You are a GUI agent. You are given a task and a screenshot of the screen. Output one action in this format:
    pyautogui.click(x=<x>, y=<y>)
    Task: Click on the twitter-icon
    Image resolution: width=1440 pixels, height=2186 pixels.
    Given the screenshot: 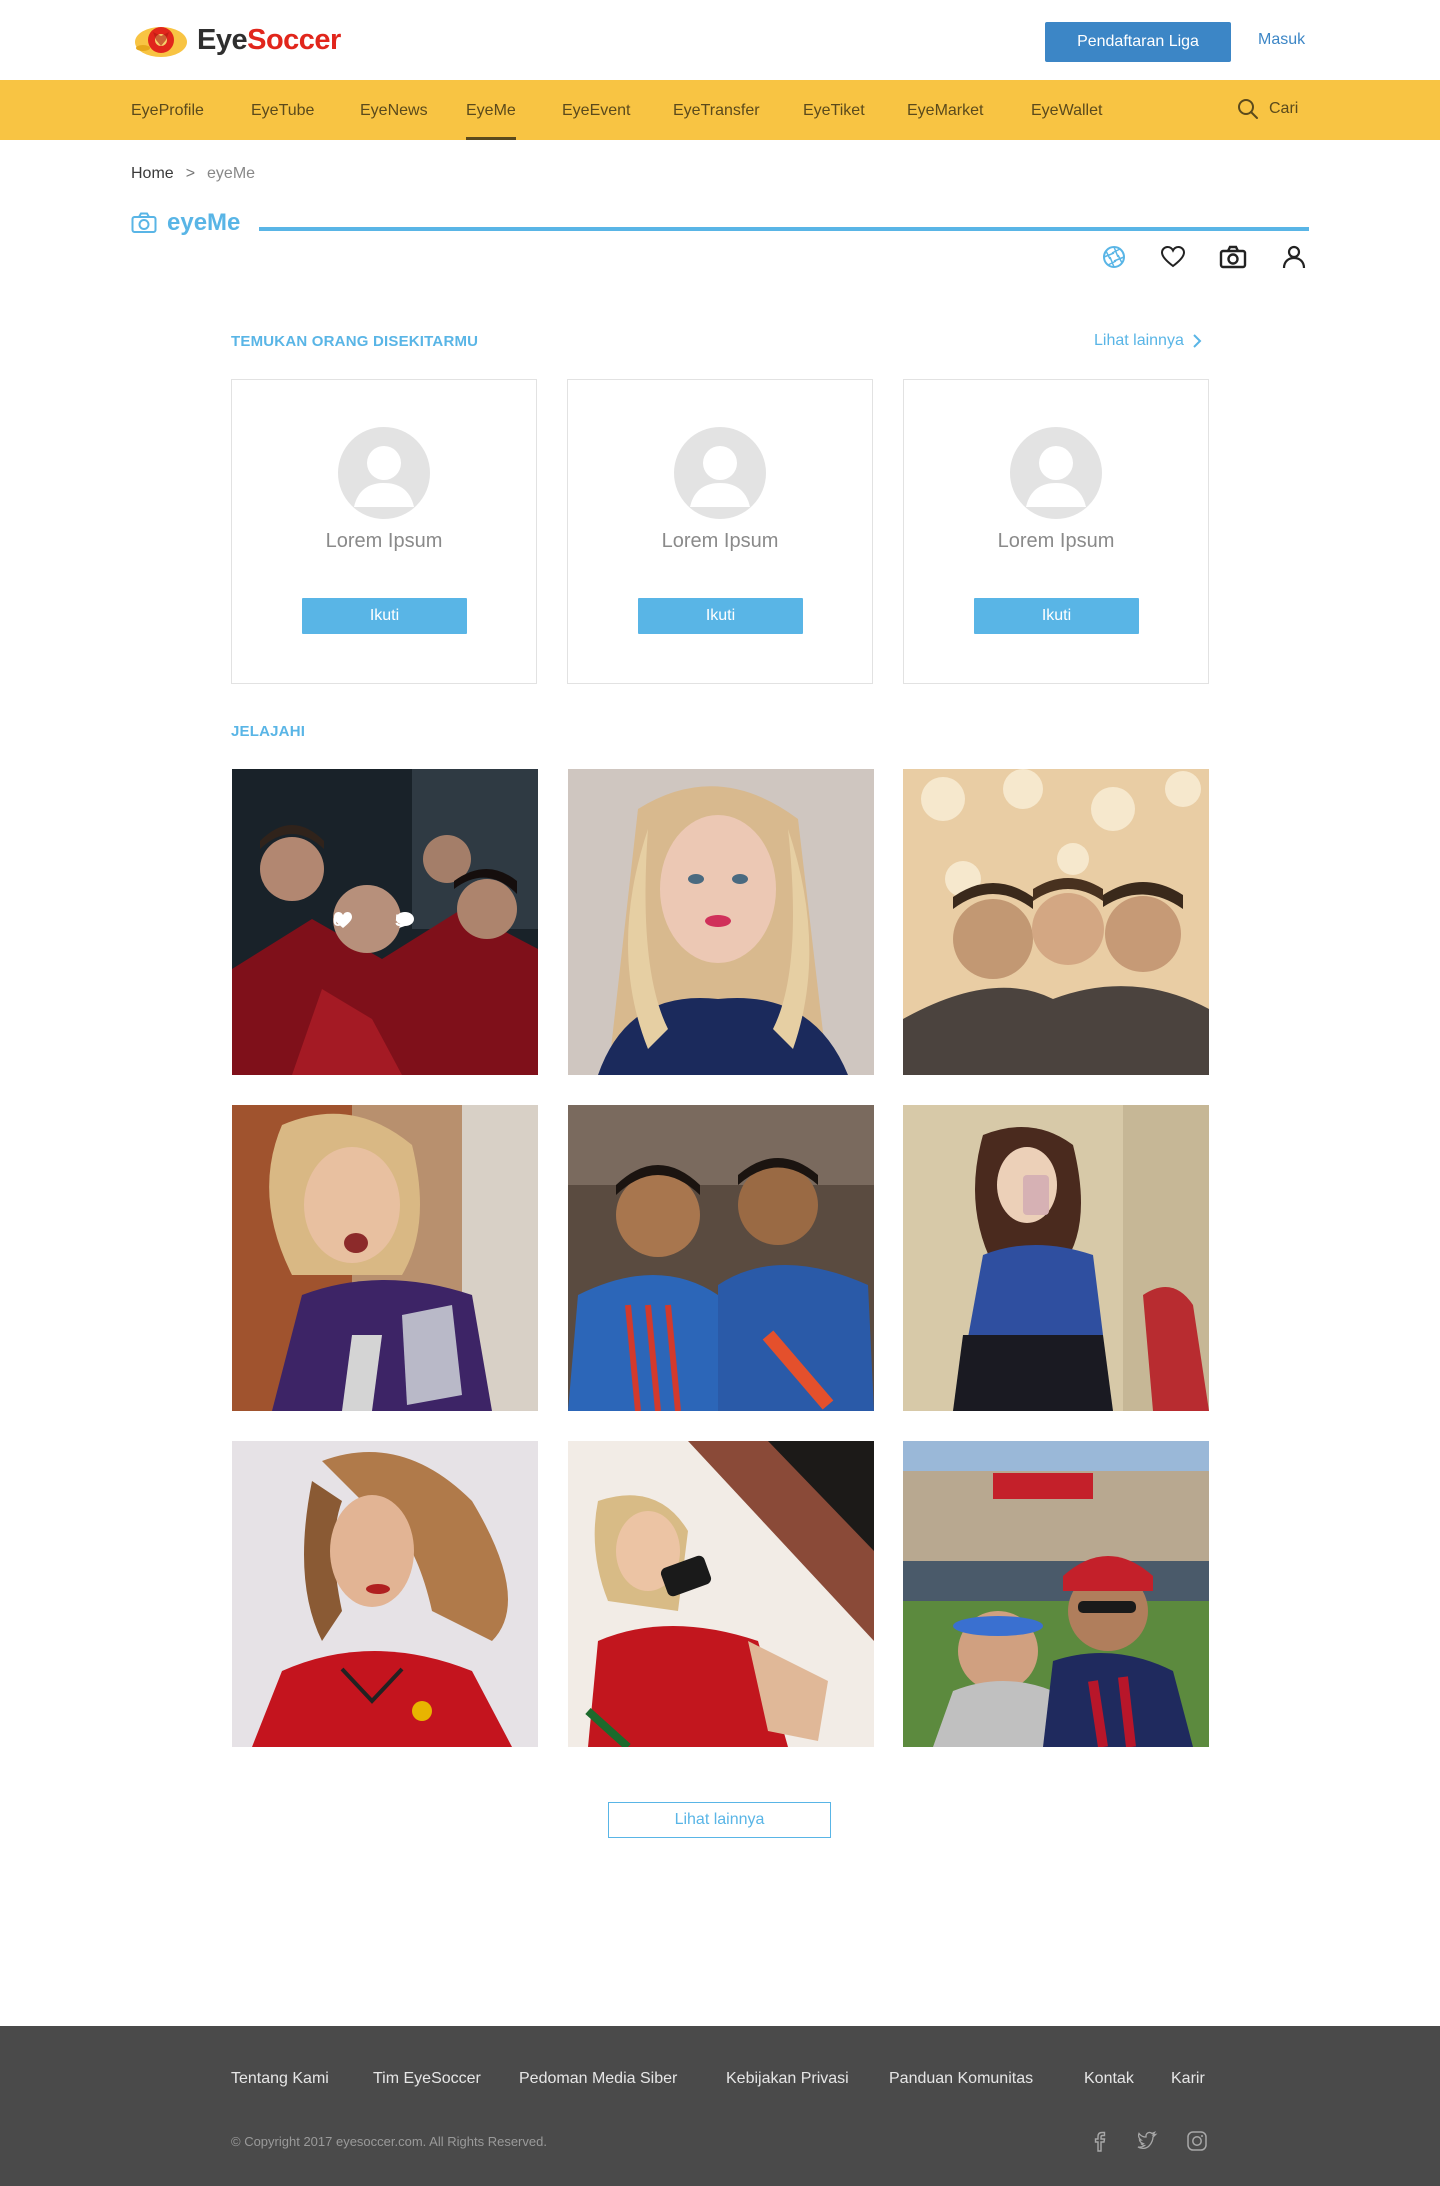 What is the action you would take?
    pyautogui.click(x=1147, y=2141)
    